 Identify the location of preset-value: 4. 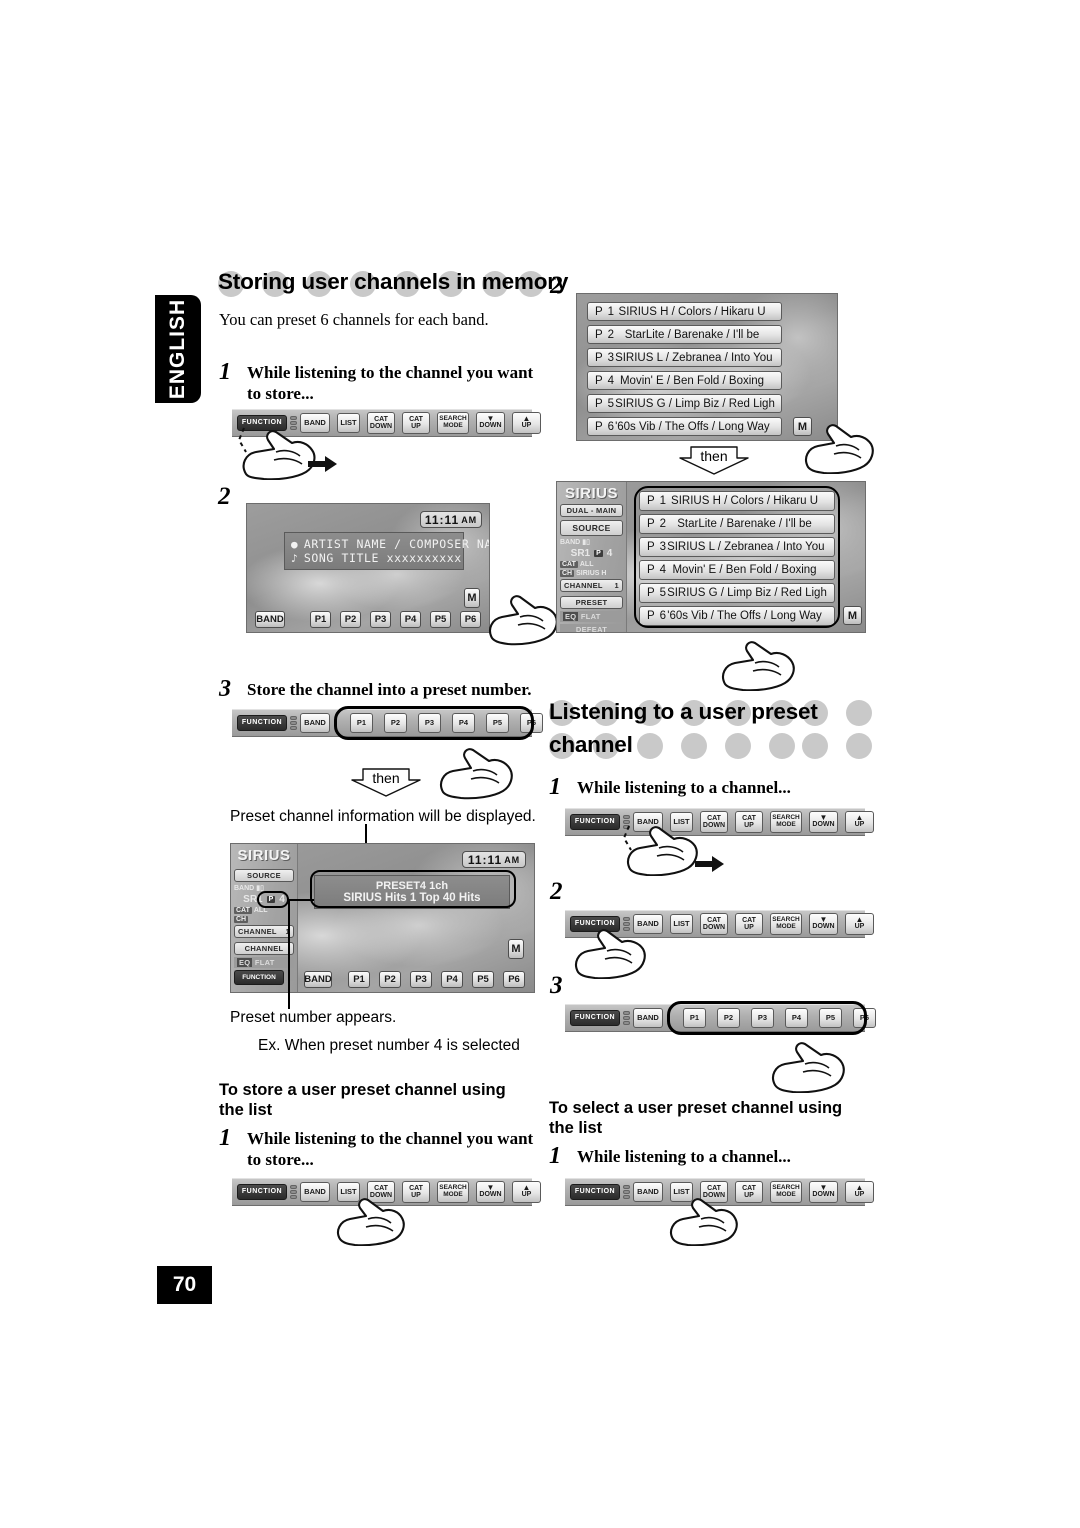
(609, 553).